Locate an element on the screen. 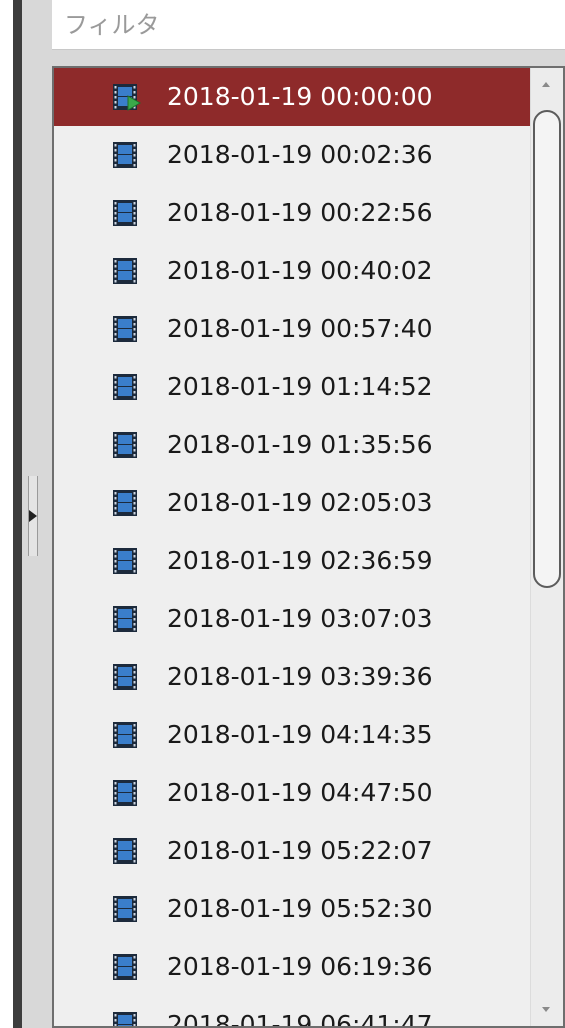 Image resolution: width=565 pixels, height=1028 pixels. list-item: 2018-01-19 00:40:02 is located at coordinates (293, 271).